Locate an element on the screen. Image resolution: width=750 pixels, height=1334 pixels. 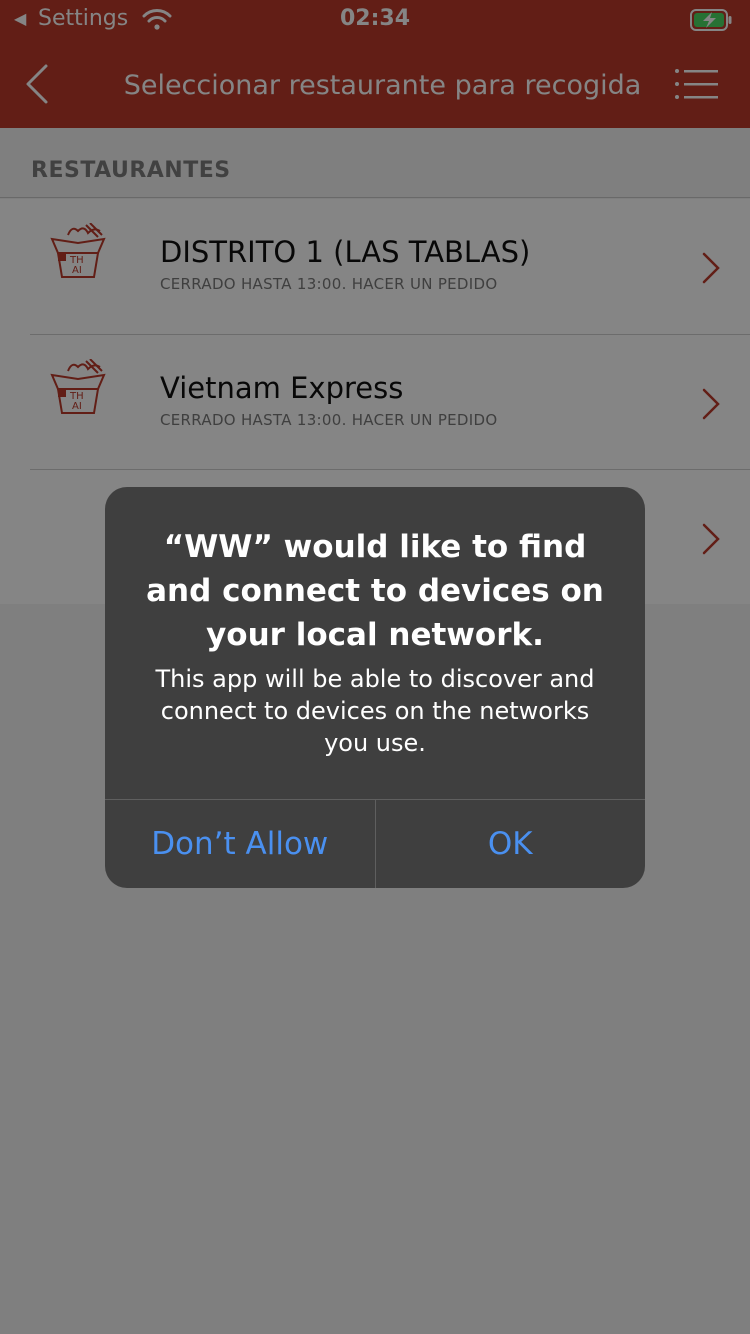
dialog-actions: Don’t Allow OK is located at coordinates (375, 843).